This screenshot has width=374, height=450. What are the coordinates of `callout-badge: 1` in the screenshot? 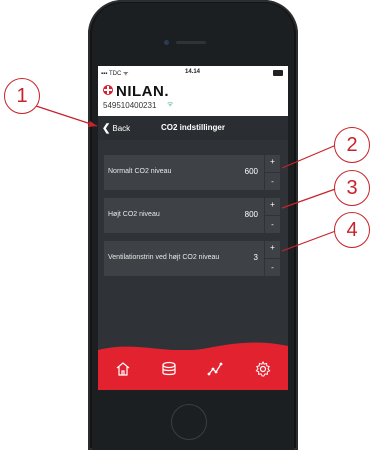 It's located at (22, 96).